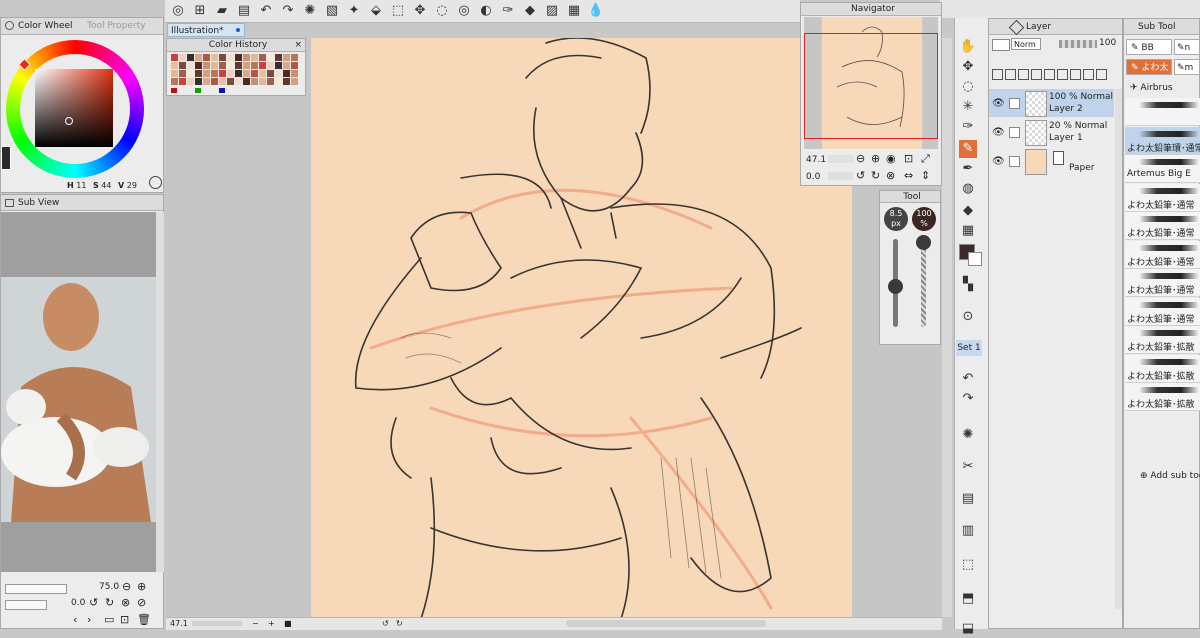  Describe the element at coordinates (36, 589) in the screenshot. I see `sub-view-zoom-slider` at that location.